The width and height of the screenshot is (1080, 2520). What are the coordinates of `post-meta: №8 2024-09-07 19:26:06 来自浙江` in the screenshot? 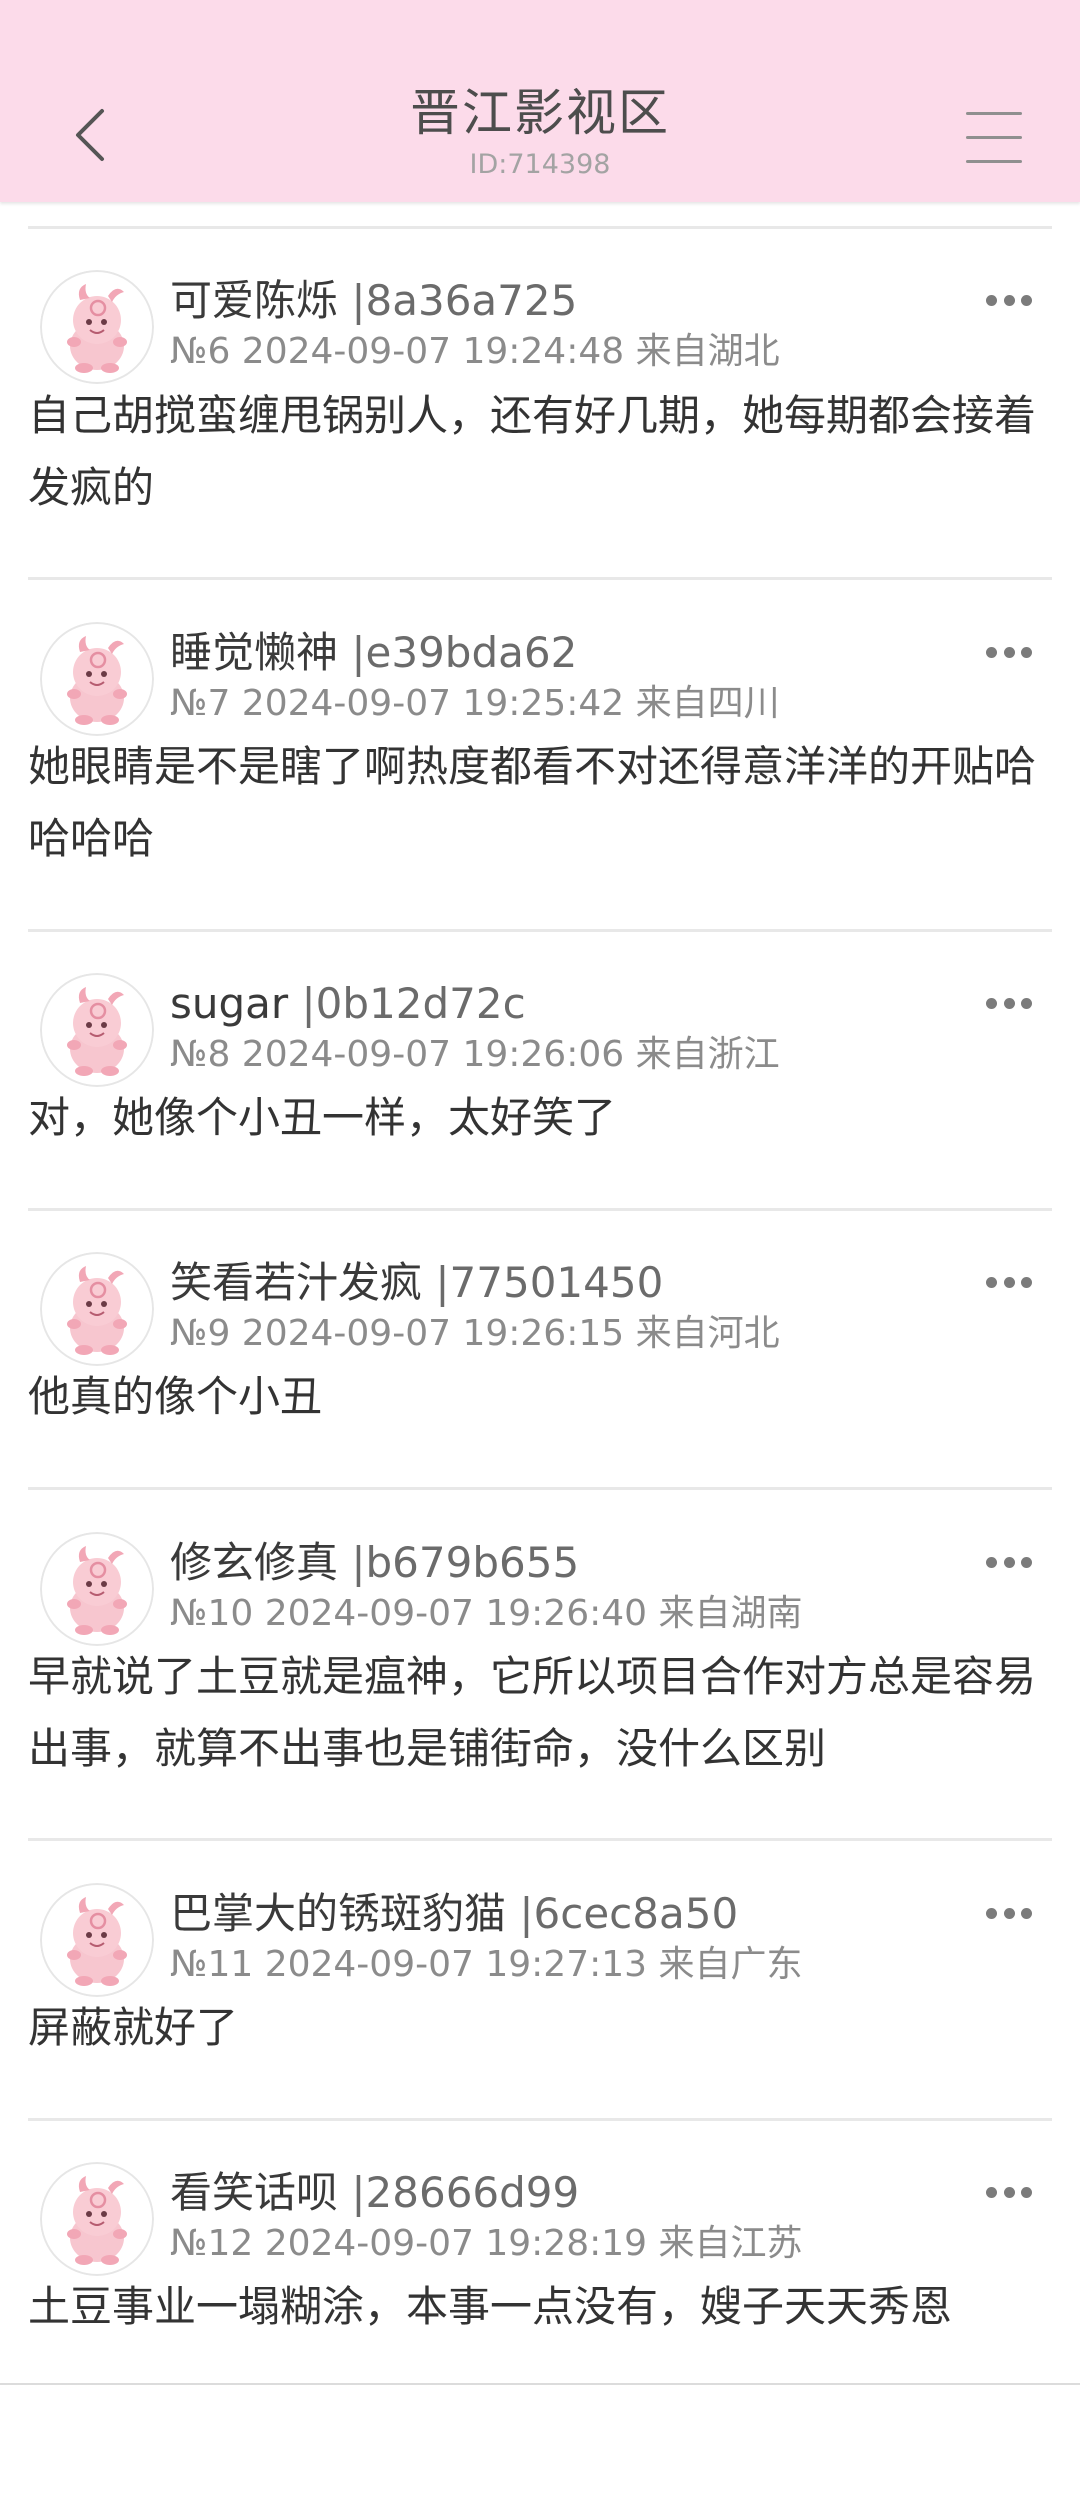 It's located at (475, 1054).